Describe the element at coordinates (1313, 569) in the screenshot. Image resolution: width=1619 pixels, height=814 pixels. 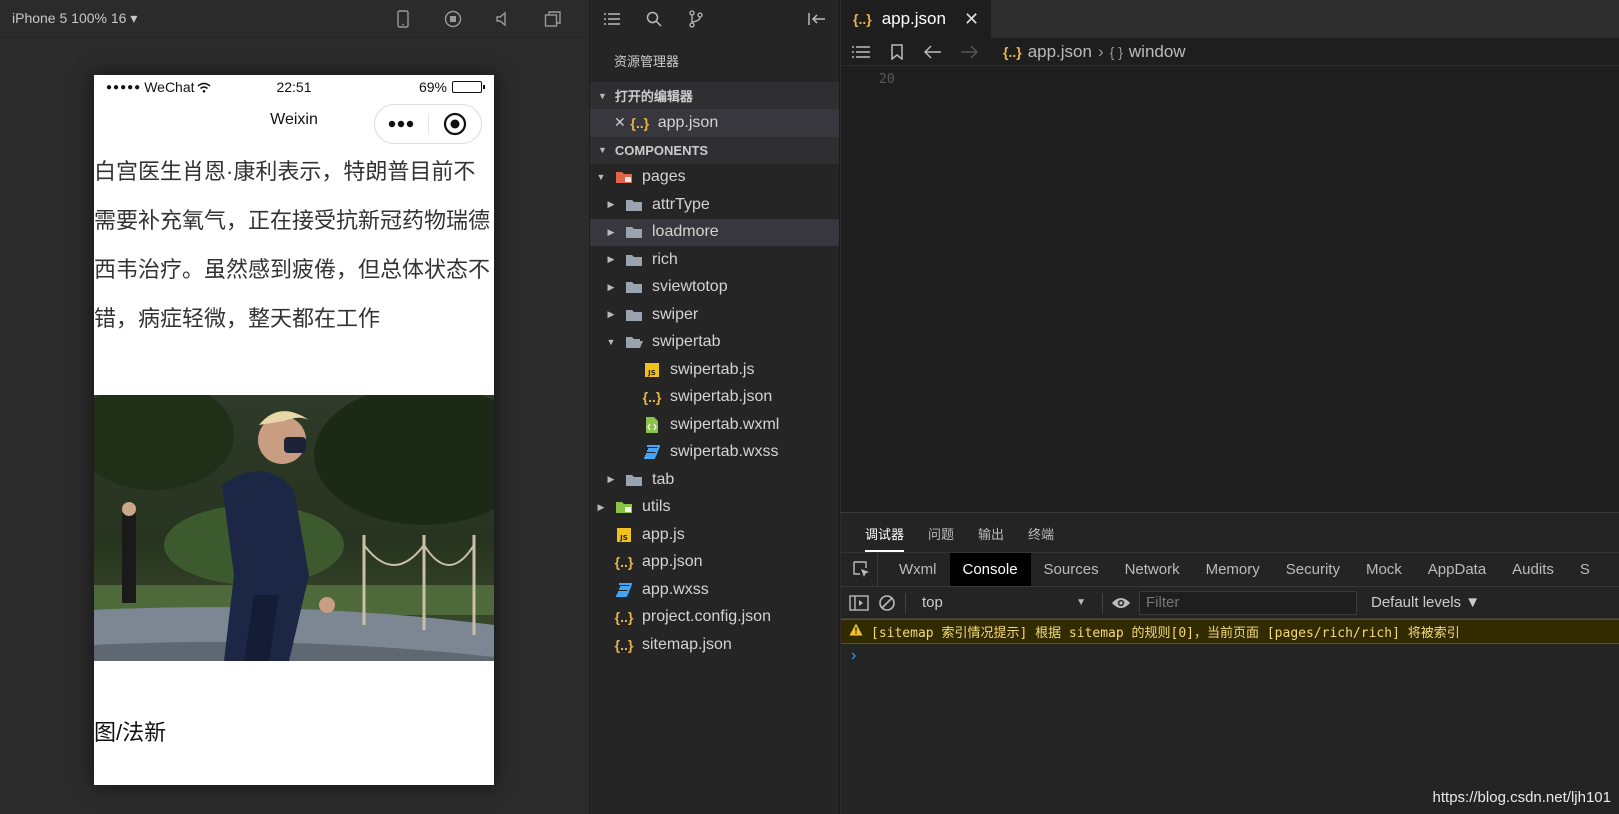
I see `tab-security: Security` at that location.